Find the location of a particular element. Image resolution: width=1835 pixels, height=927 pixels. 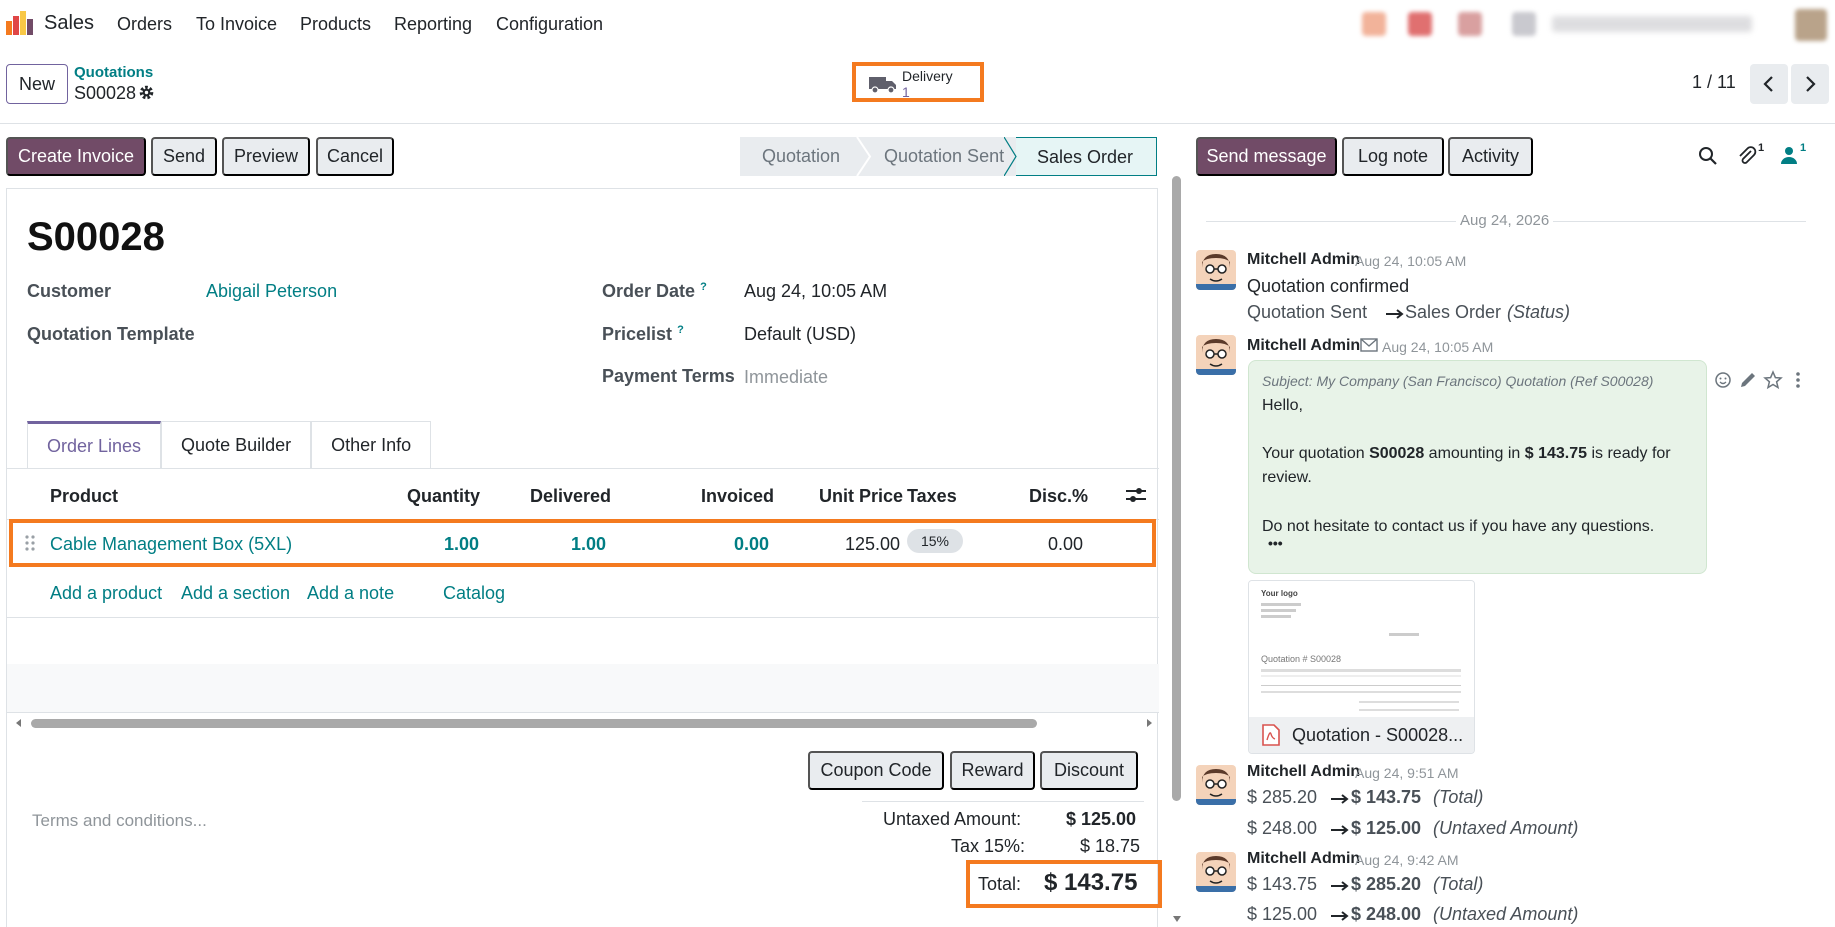

row-disc: 0.00 is located at coordinates (1065, 544).